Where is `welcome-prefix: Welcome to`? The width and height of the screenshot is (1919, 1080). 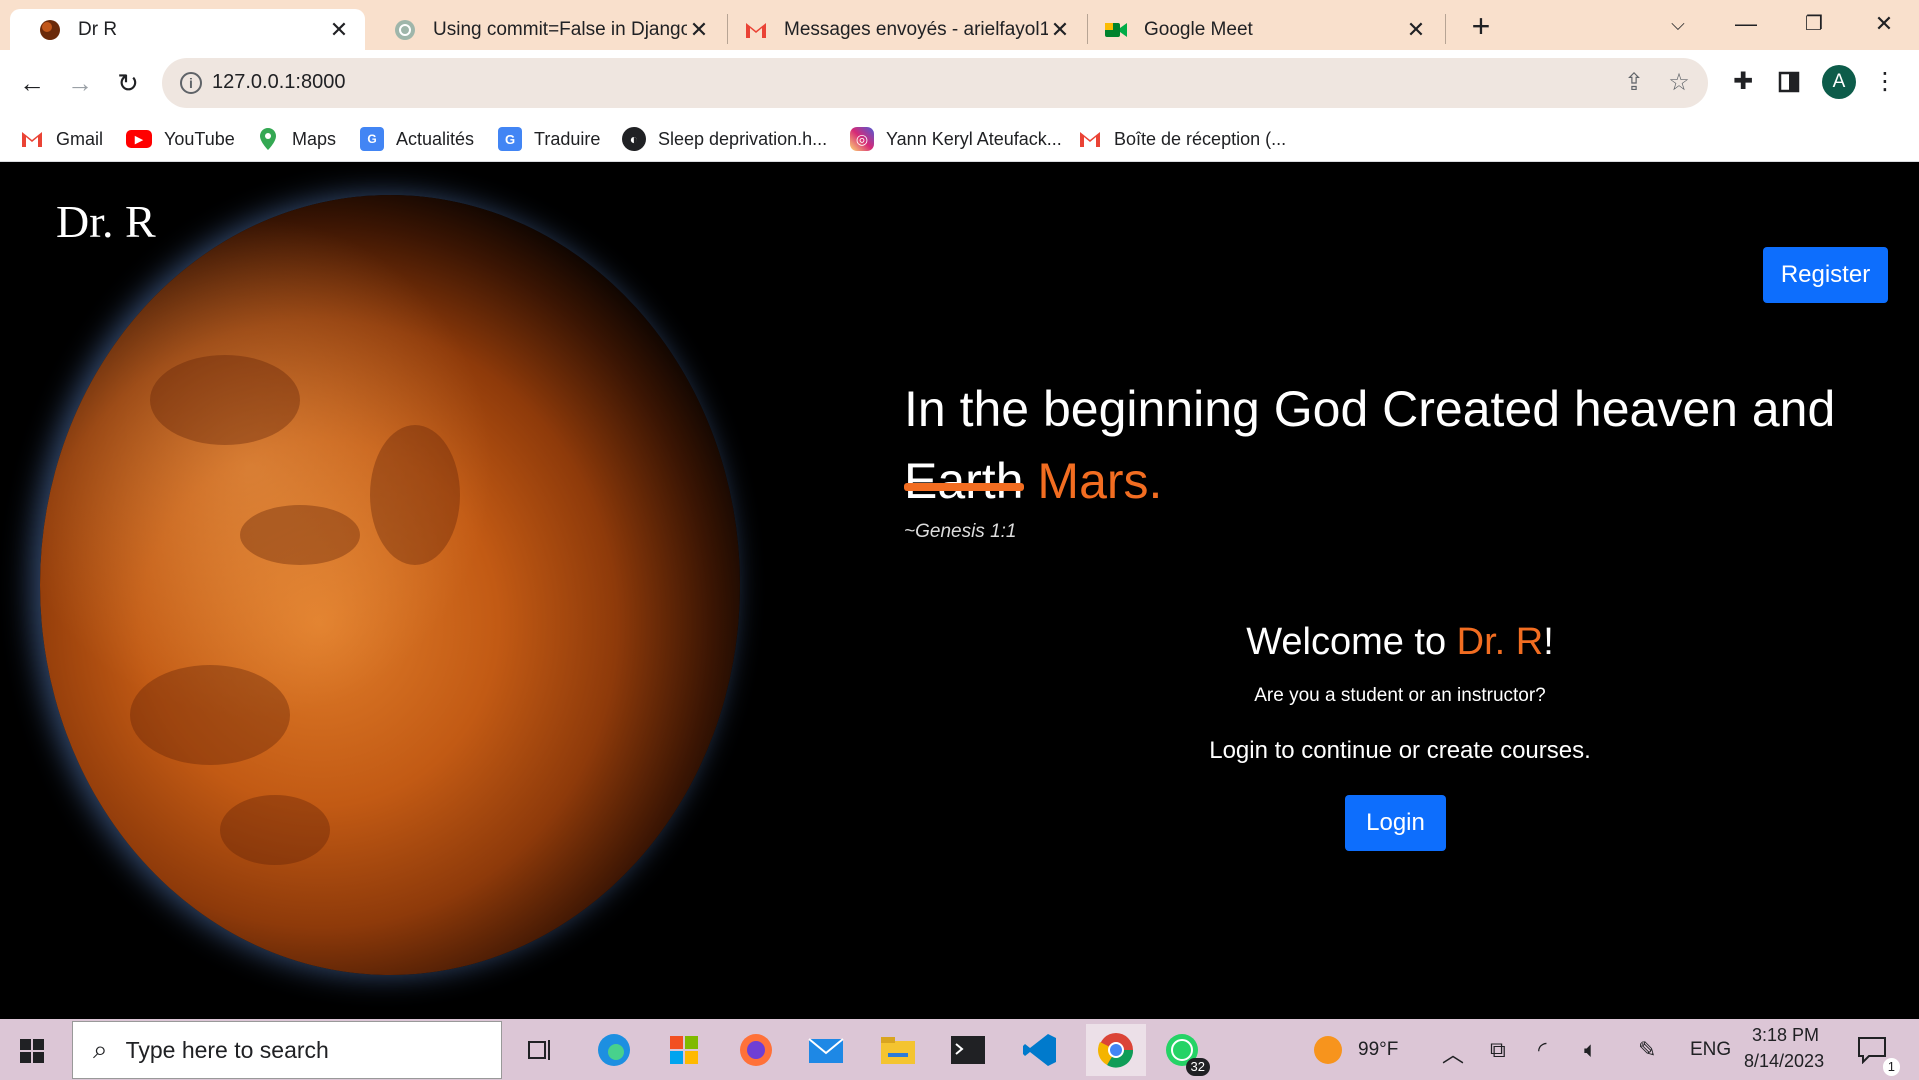 welcome-prefix: Welcome to is located at coordinates (1351, 642).